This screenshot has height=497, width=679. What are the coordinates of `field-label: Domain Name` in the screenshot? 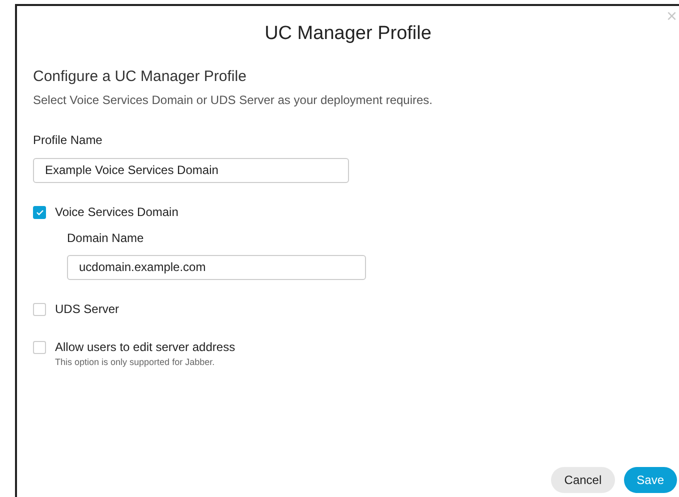 It's located at (106, 238).